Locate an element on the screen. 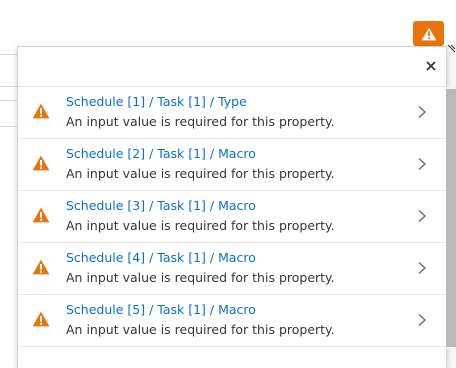 The image size is (456, 368). popover-header is located at coordinates (232, 67).